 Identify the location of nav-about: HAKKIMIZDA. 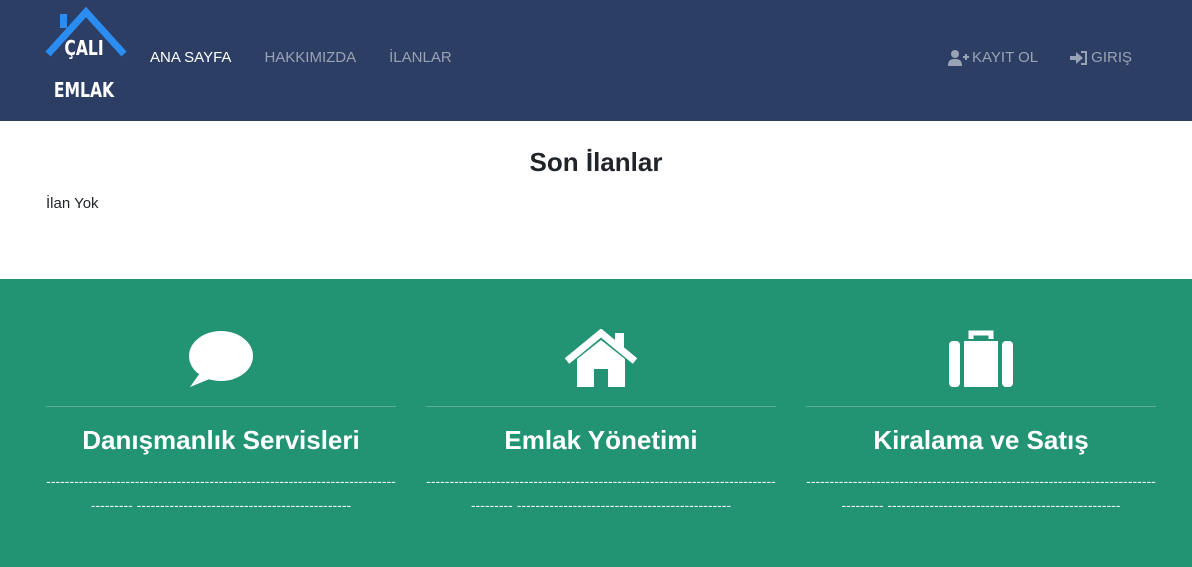
(310, 58).